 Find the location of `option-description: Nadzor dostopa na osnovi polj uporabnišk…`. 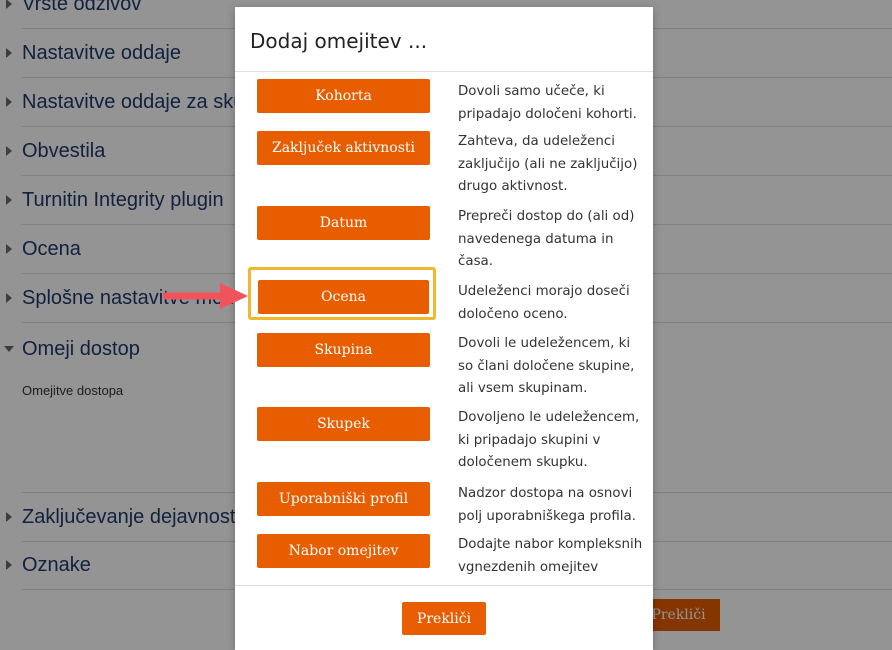

option-description: Nadzor dostopa na osnovi polj uporabnišk… is located at coordinates (547, 505).